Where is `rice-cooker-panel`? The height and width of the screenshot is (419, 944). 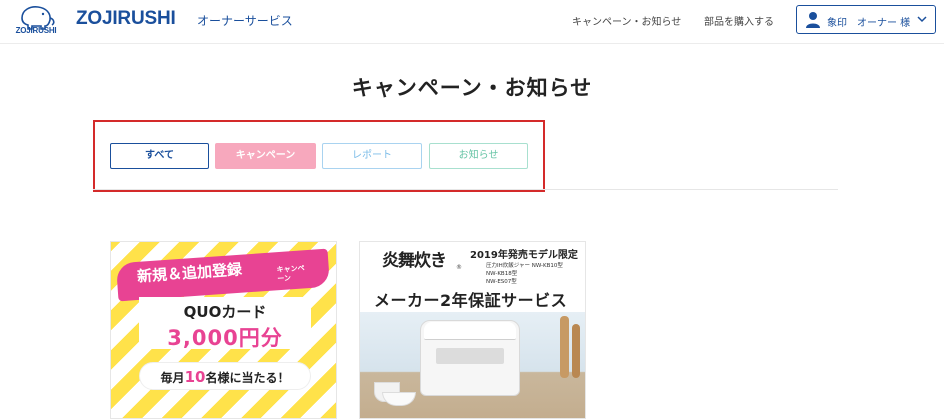 rice-cooker-panel is located at coordinates (470, 356).